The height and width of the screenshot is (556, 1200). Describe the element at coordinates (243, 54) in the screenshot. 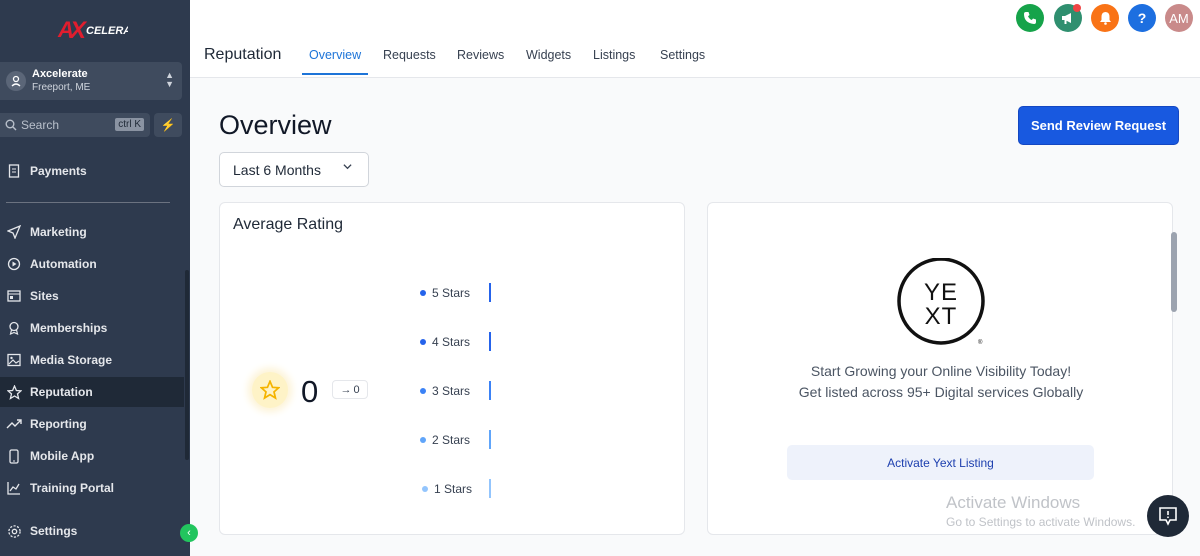

I see `page-title: Reputation` at that location.